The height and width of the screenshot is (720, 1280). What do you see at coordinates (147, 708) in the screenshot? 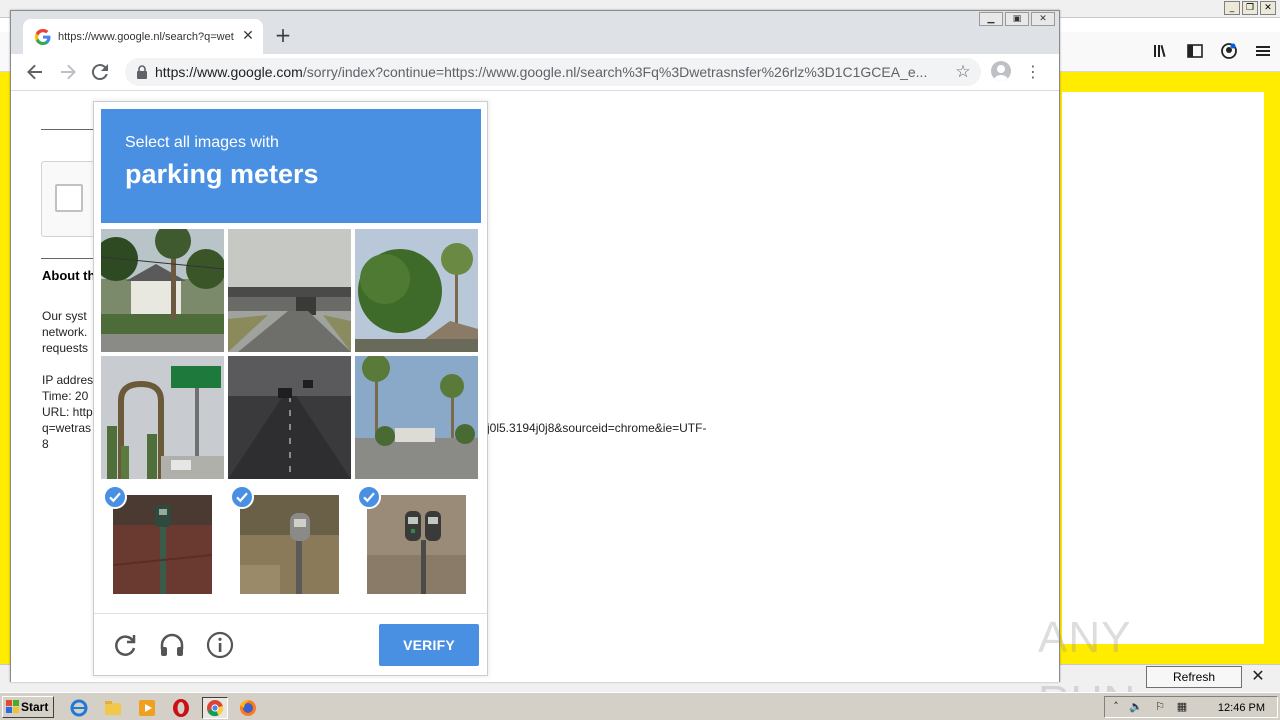
I see `media-player-icon` at bounding box center [147, 708].